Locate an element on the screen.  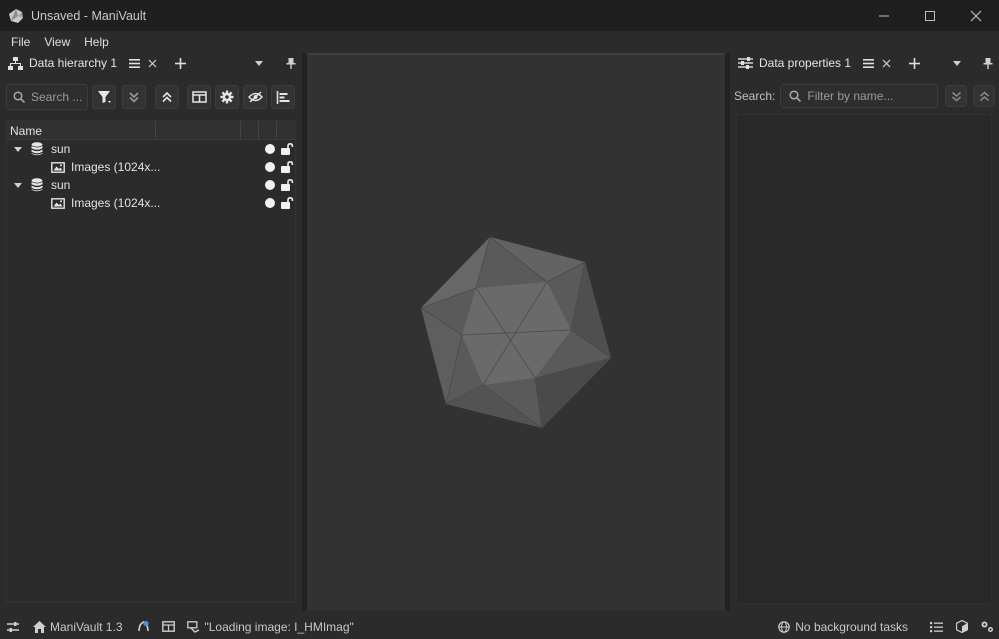
column-header-name: Name is located at coordinates (81, 130).